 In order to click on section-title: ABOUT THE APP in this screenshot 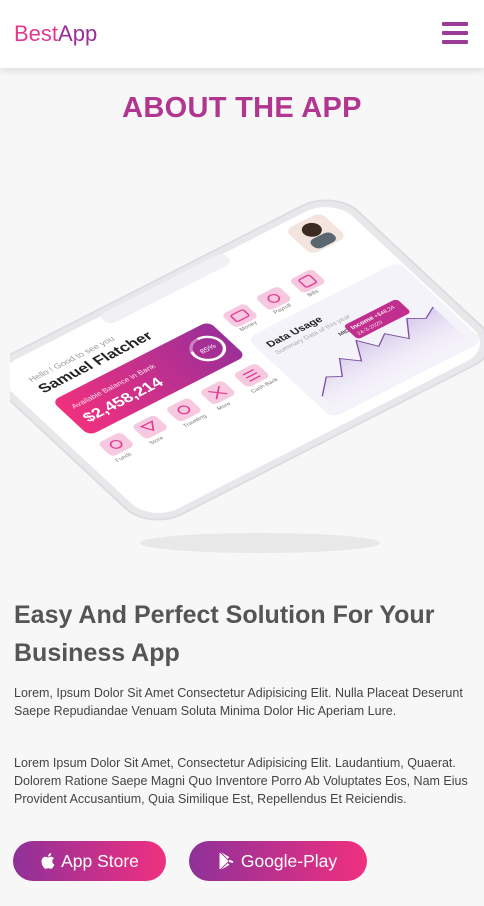, I will do `click(242, 108)`.